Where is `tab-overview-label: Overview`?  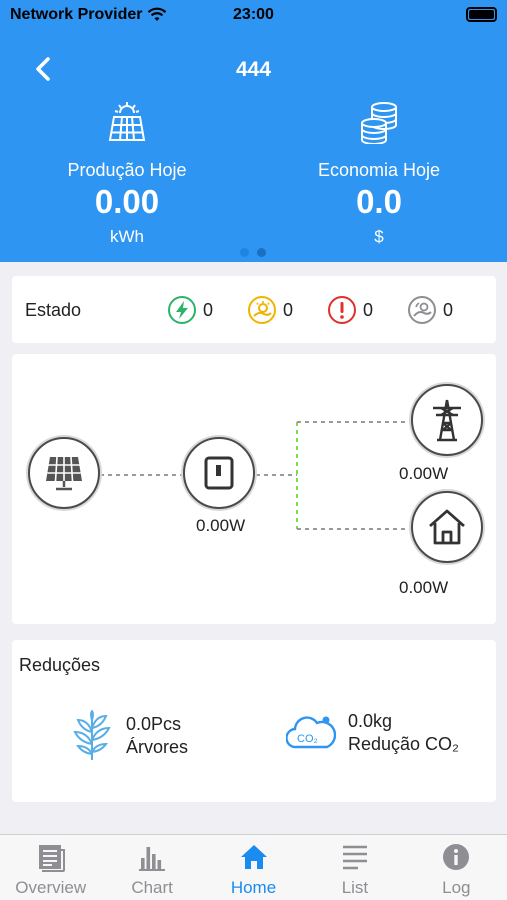
tab-overview-label: Overview is located at coordinates (51, 887).